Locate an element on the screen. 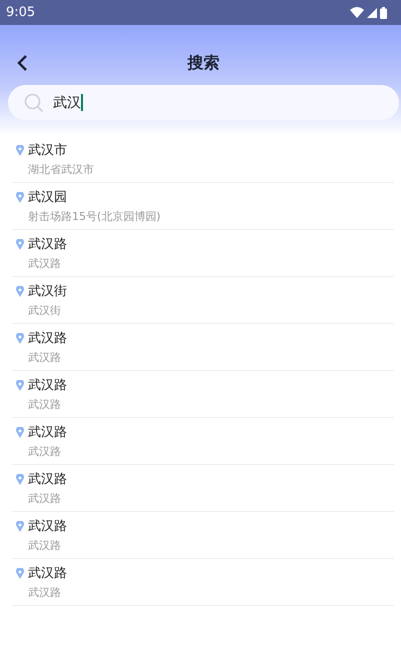  place-name: 武汉市 is located at coordinates (47, 150).